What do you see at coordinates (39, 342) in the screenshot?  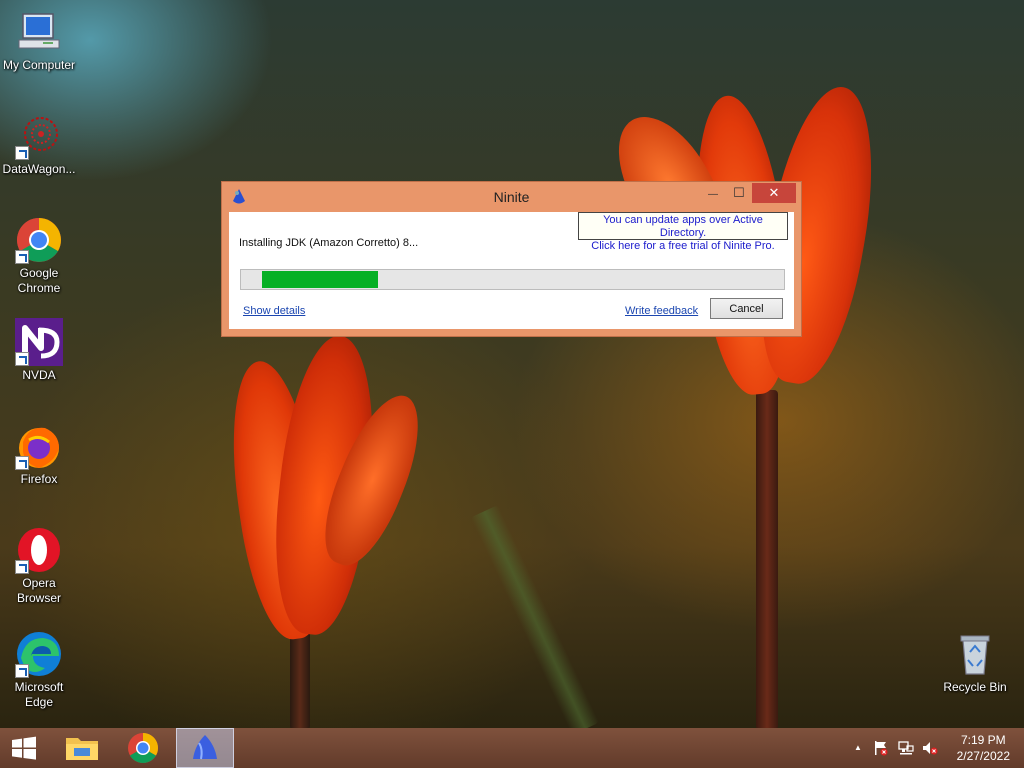 I see `nvda-icon` at bounding box center [39, 342].